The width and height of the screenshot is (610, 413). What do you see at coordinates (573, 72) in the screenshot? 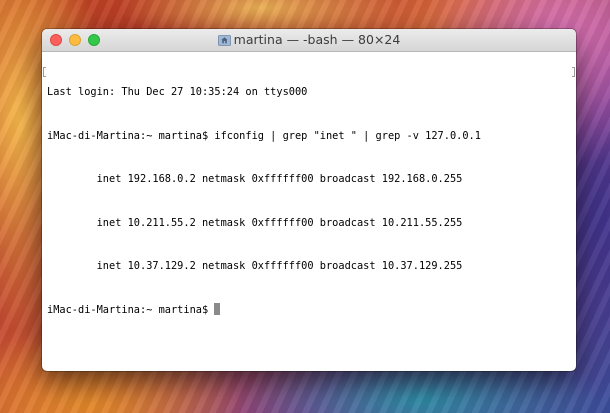
I see `right-margin-bracket` at bounding box center [573, 72].